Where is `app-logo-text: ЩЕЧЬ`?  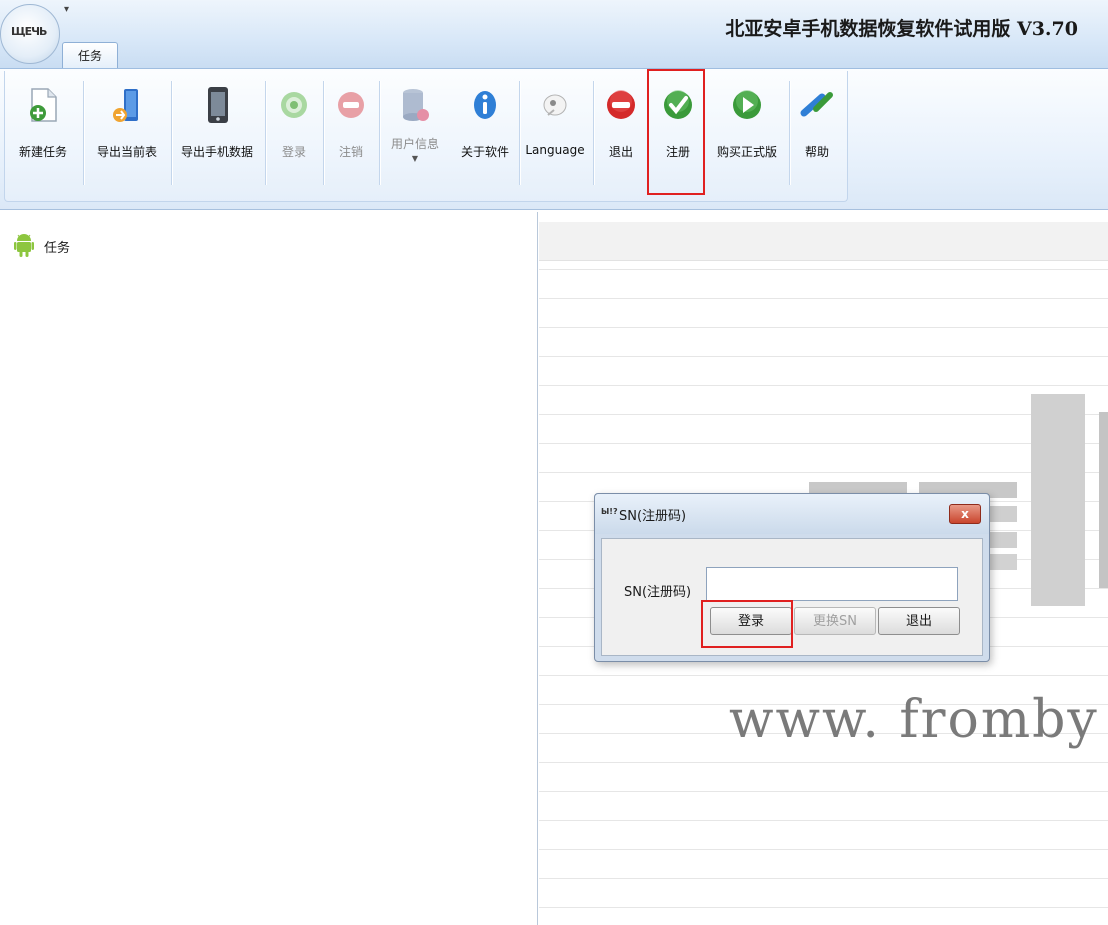 app-logo-text: ЩЕЧЬ is located at coordinates (29, 31).